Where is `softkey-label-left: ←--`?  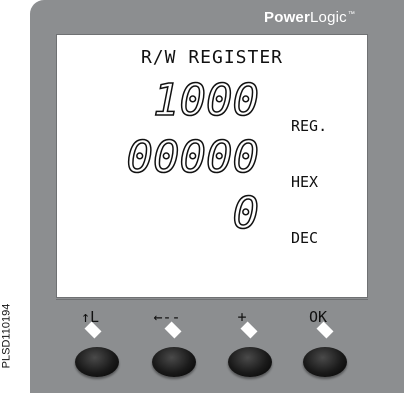 softkey-label-left: ←-- is located at coordinates (167, 317).